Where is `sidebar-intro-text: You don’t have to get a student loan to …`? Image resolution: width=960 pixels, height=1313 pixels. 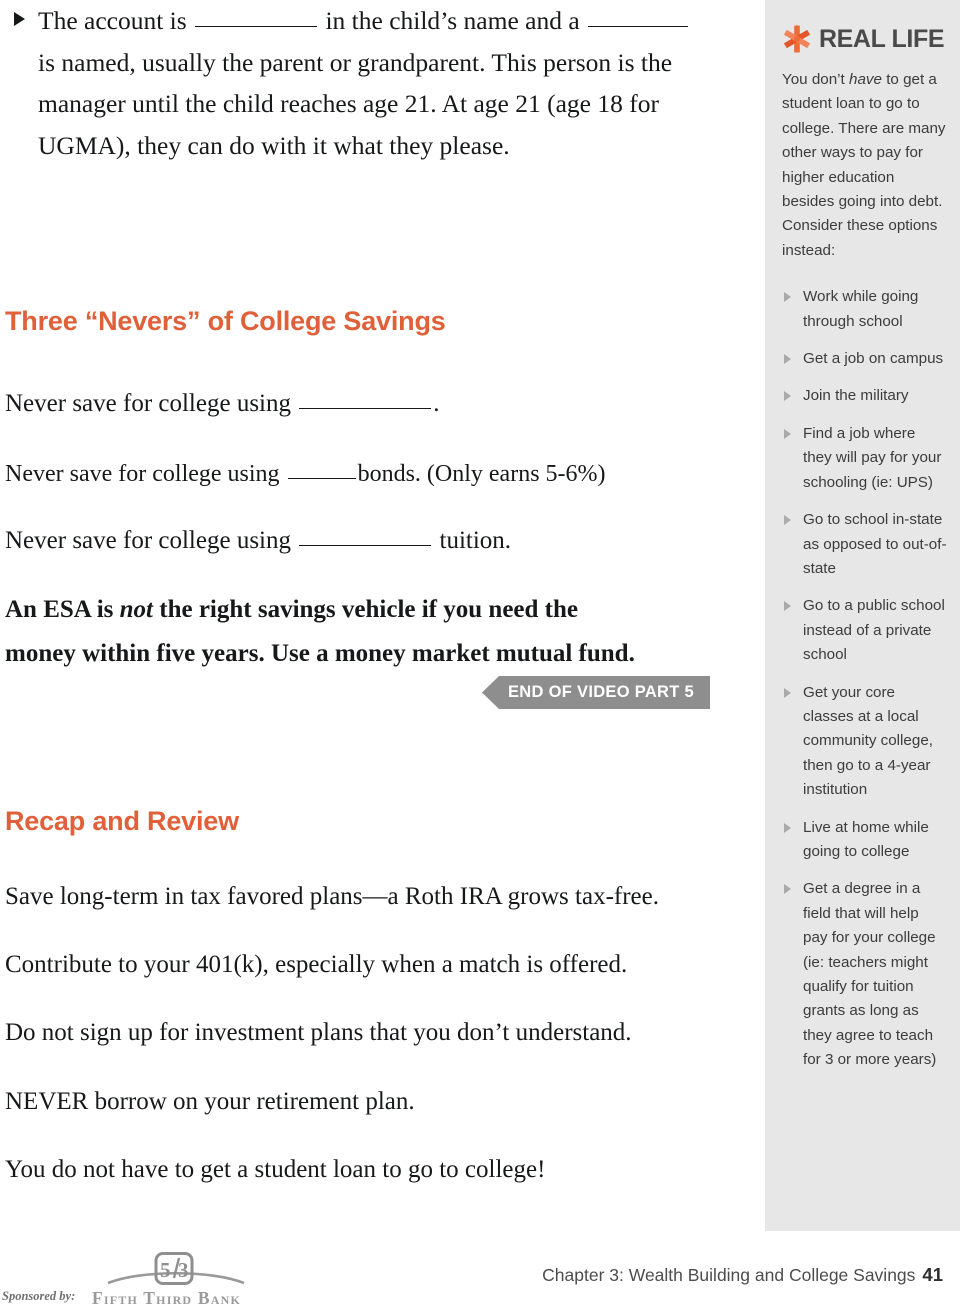
sidebar-intro-text: You don’t have to get a student loan to … is located at coordinates (864, 165).